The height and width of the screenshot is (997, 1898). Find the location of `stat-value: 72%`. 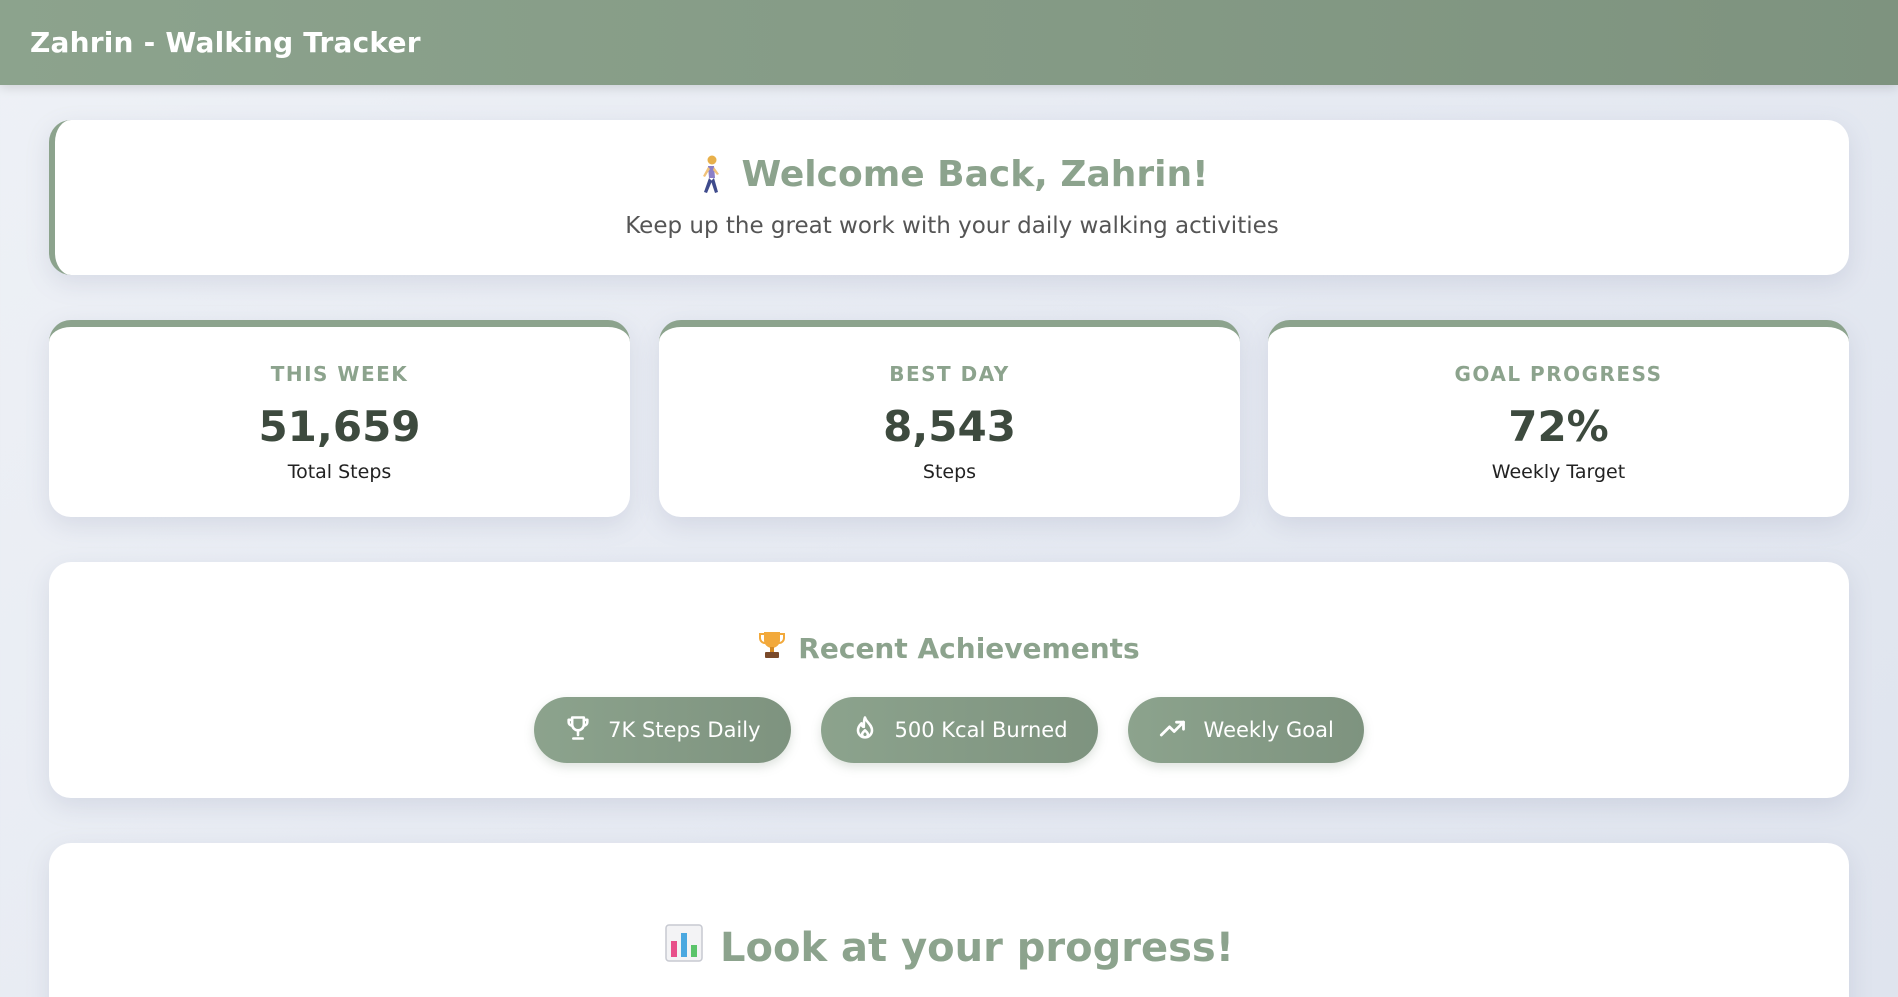

stat-value: 72% is located at coordinates (1558, 426).